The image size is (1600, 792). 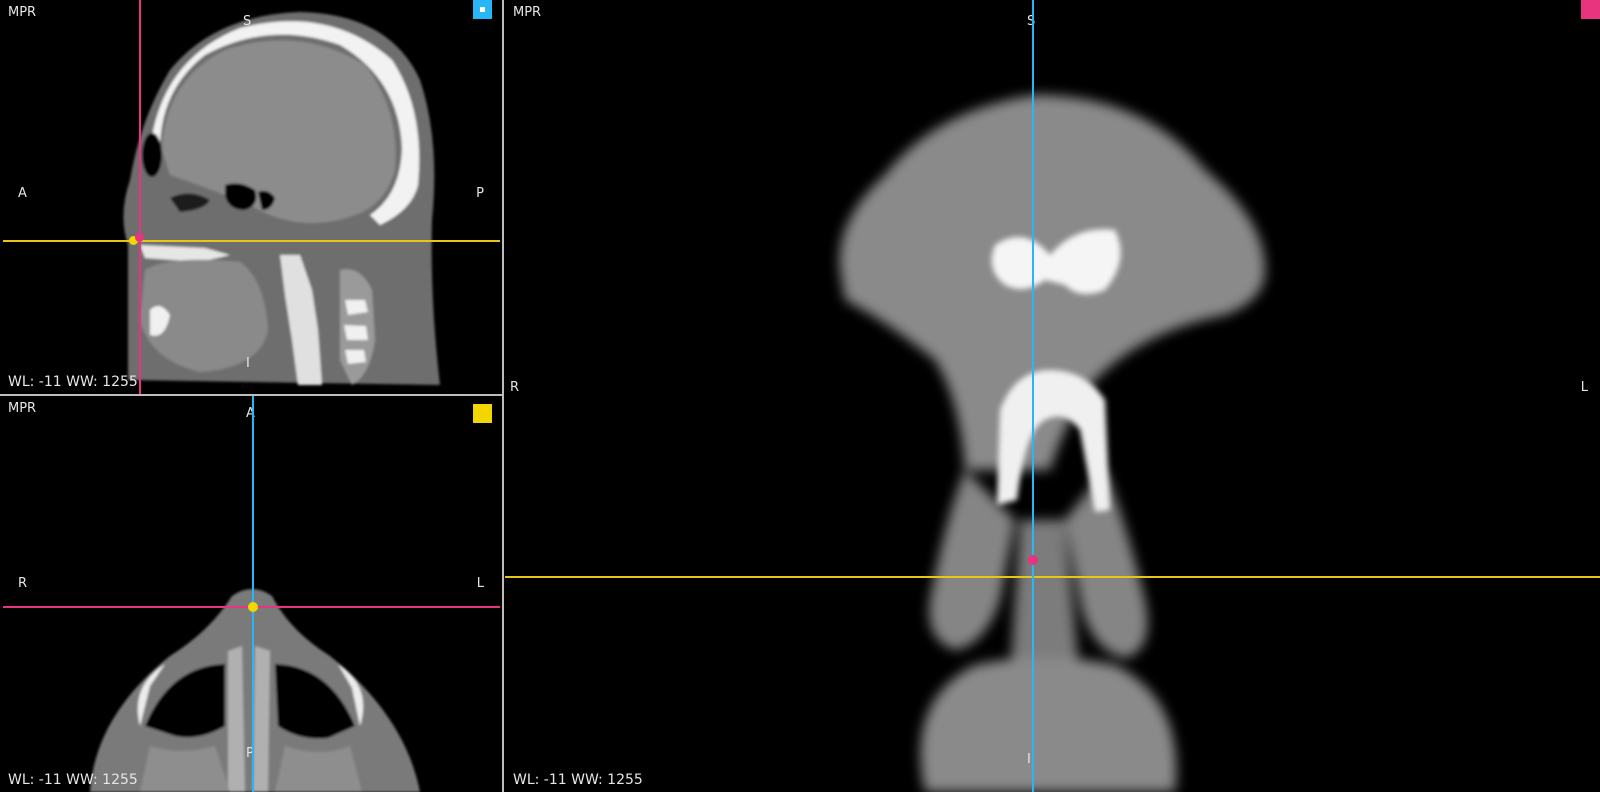 What do you see at coordinates (503, 396) in the screenshot?
I see `divider-vertical` at bounding box center [503, 396].